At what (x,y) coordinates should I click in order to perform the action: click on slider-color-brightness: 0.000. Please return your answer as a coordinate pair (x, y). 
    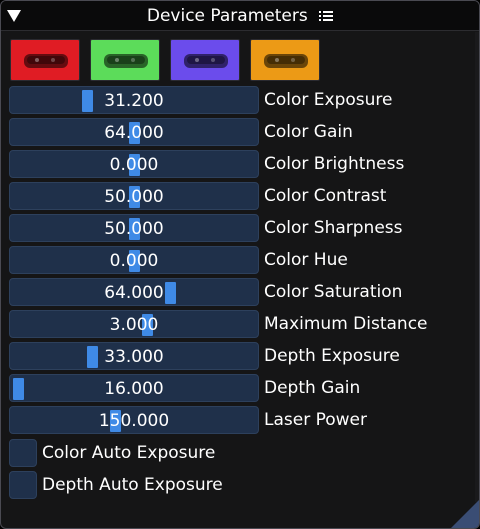
    Looking at the image, I should click on (134, 164).